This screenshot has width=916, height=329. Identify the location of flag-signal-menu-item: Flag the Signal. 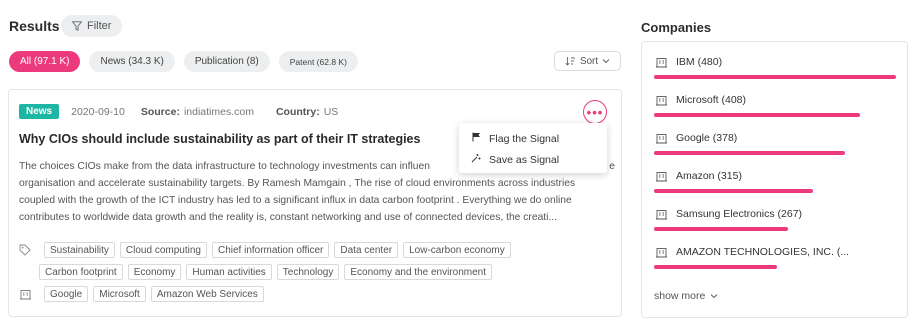
(515, 138).